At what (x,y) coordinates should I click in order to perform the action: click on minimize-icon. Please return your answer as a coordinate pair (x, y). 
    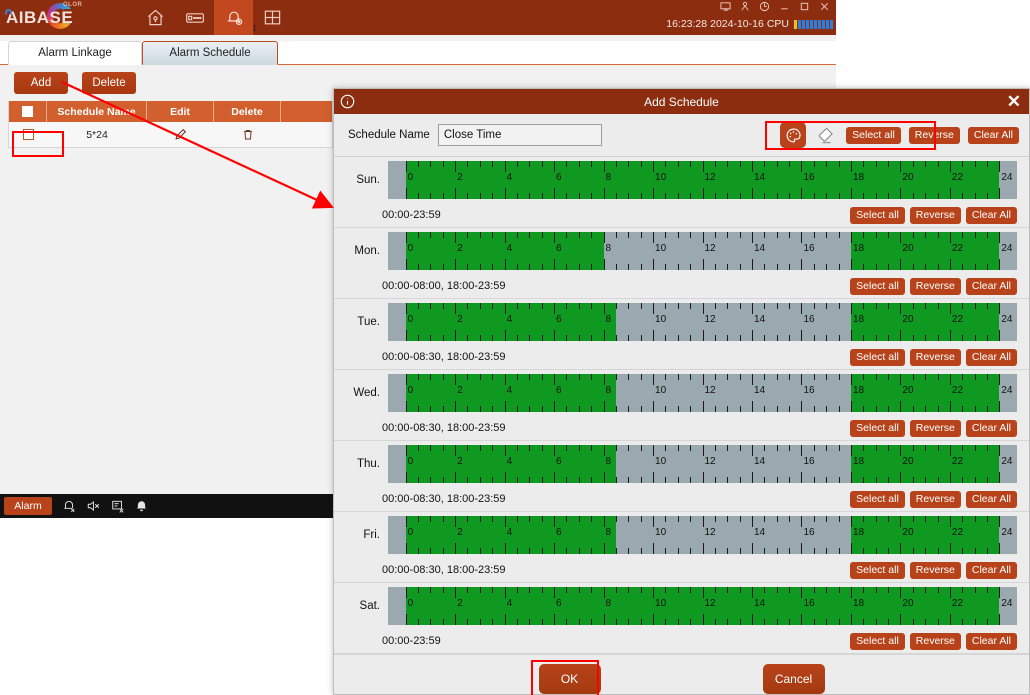
    Looking at the image, I should click on (784, 6).